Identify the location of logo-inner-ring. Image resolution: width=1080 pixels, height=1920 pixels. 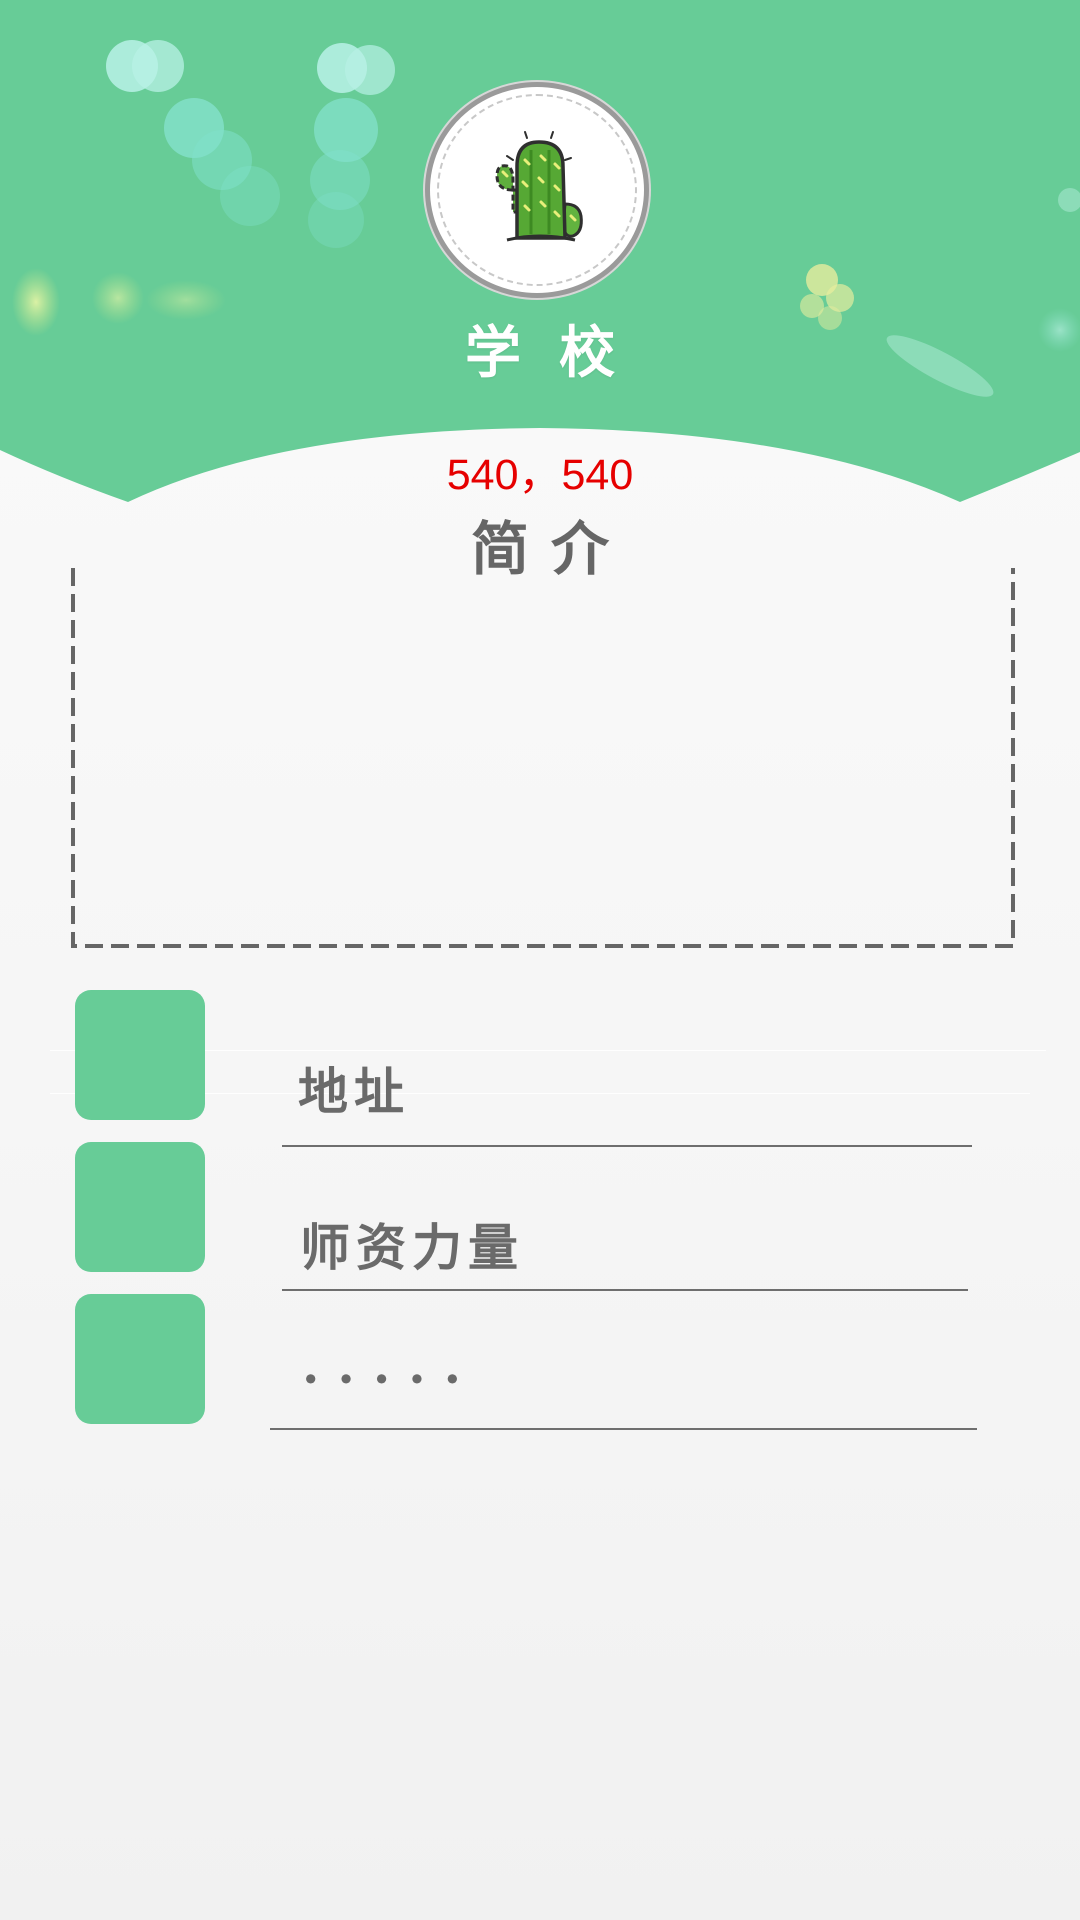
(537, 190).